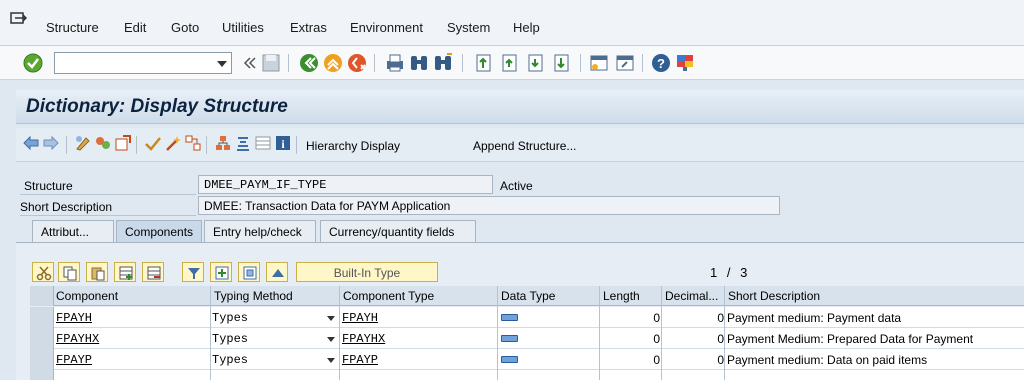 The height and width of the screenshot is (380, 1024). What do you see at coordinates (419, 63) in the screenshot?
I see `find-icon` at bounding box center [419, 63].